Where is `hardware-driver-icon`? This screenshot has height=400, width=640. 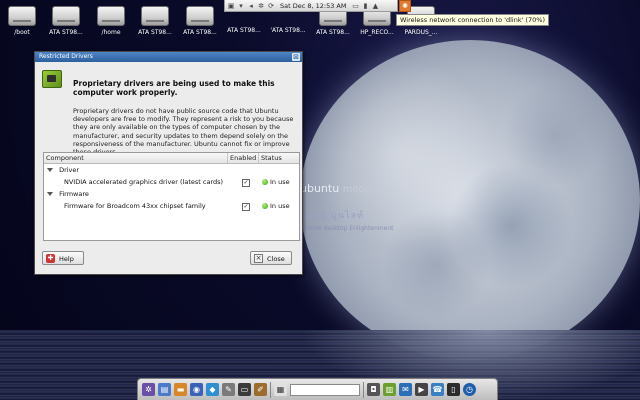
hardware-driver-icon is located at coordinates (52, 79).